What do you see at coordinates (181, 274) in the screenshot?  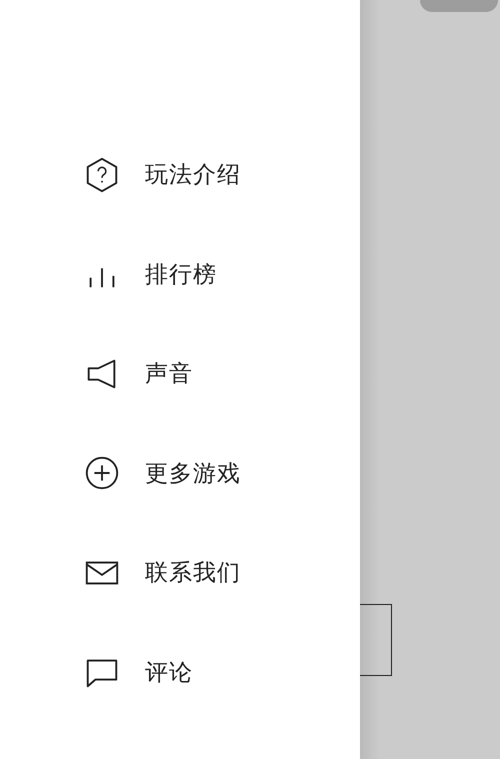 I see `menu-item-label: 排行榜` at bounding box center [181, 274].